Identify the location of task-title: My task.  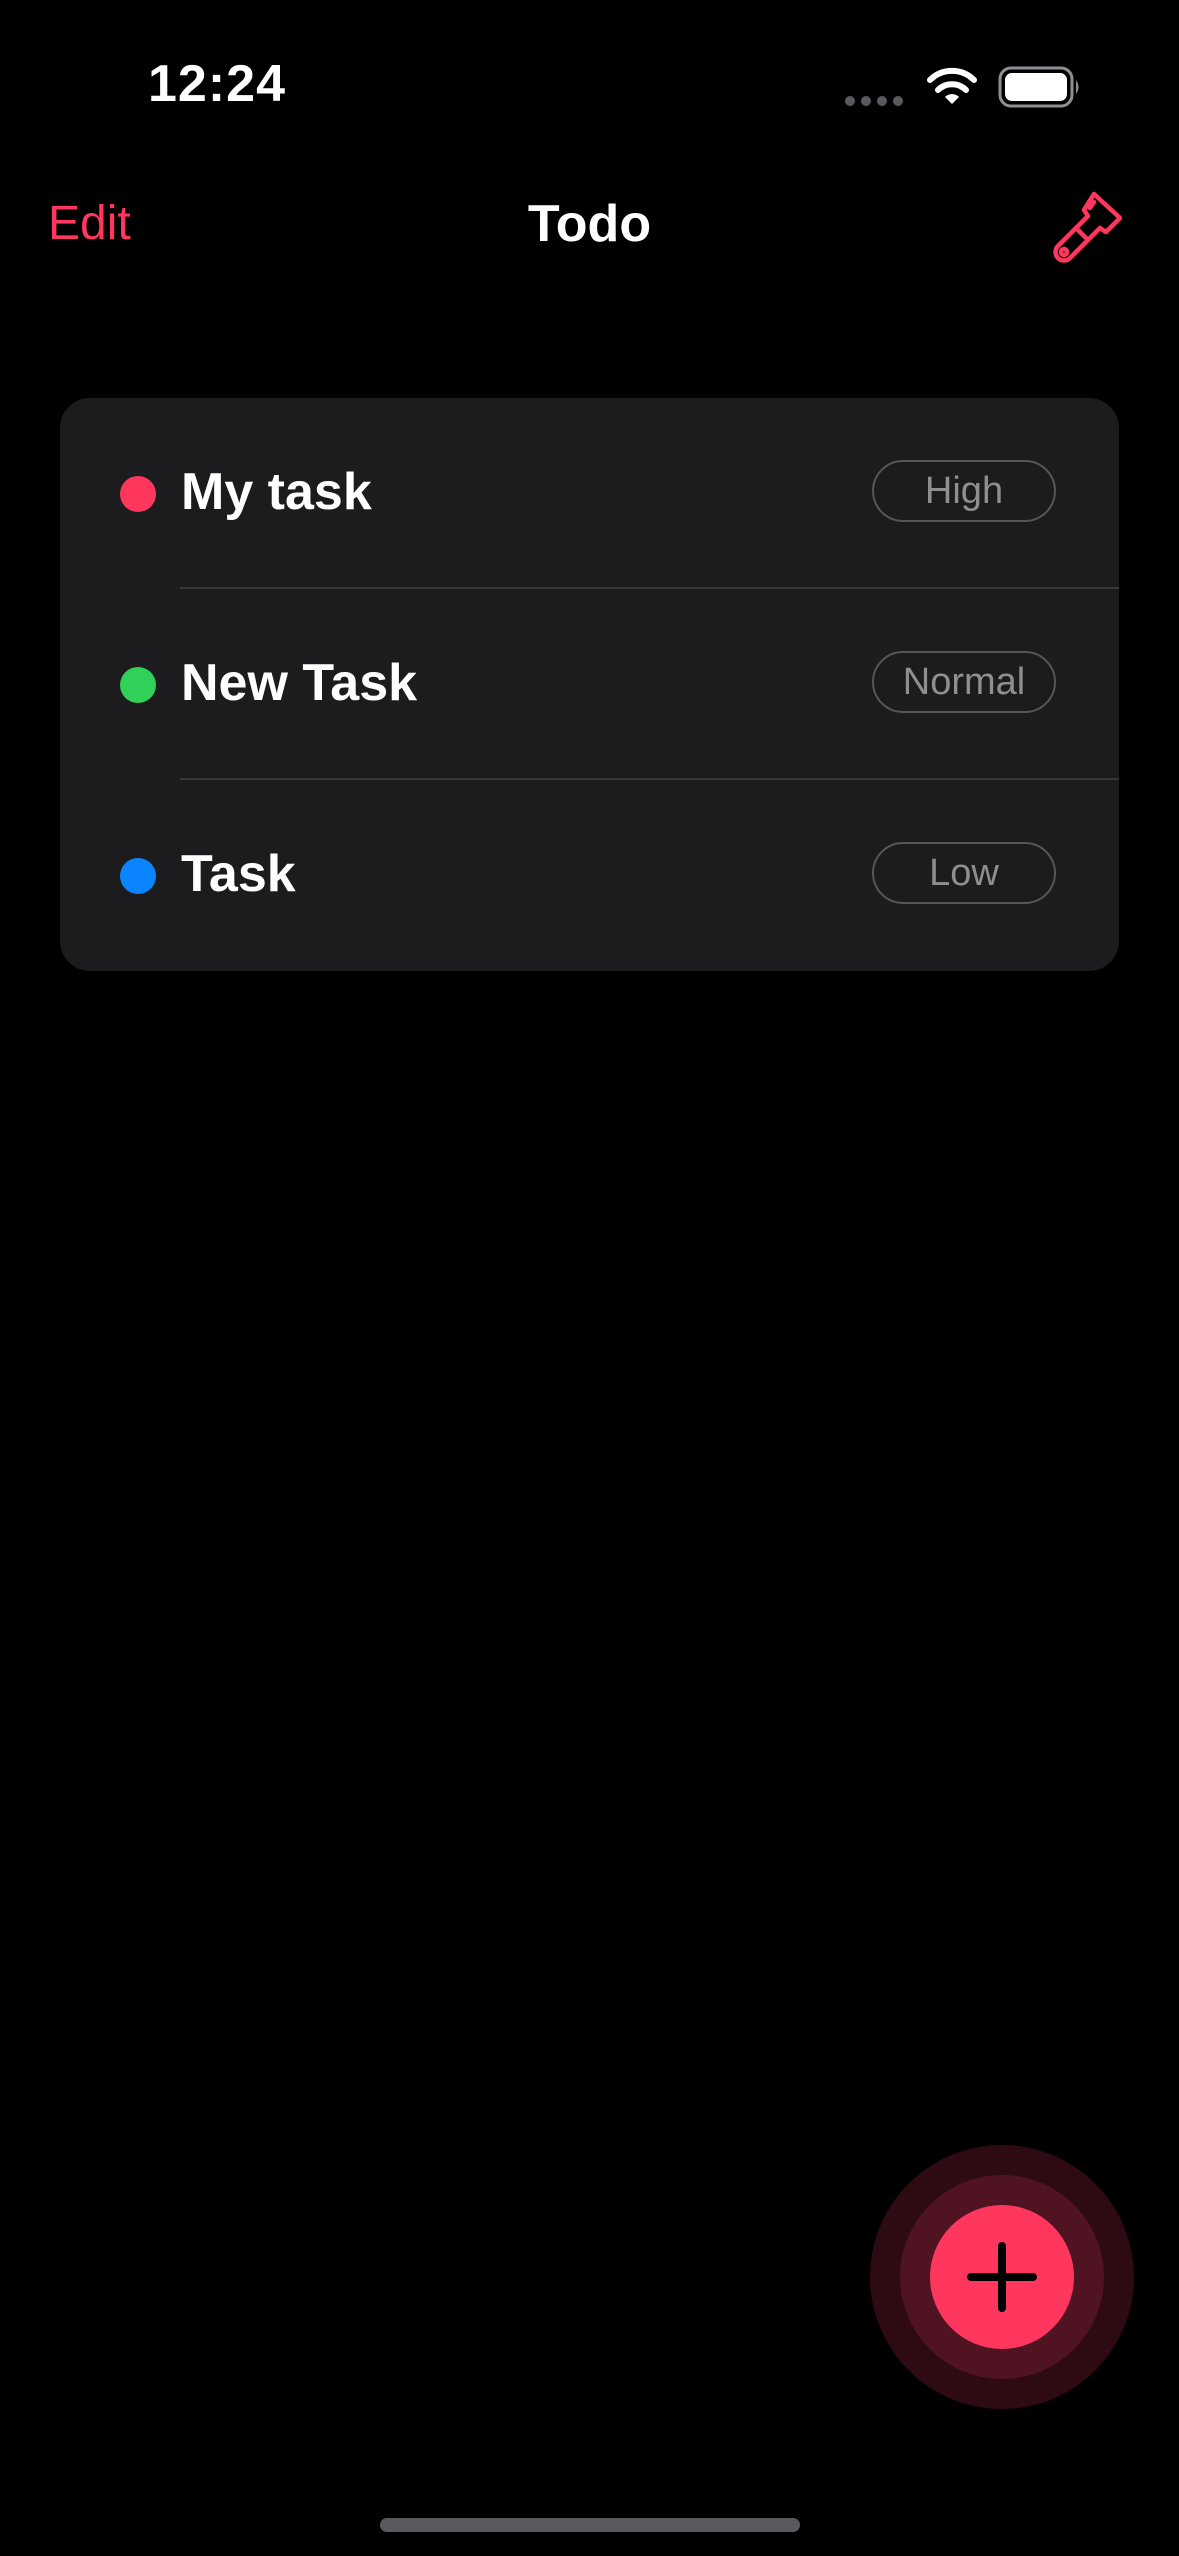
(276, 492).